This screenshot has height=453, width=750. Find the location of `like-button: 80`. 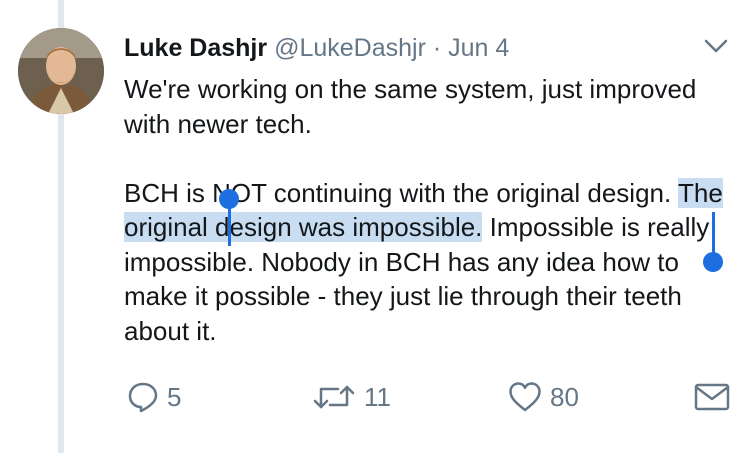

like-button: 80 is located at coordinates (543, 397).